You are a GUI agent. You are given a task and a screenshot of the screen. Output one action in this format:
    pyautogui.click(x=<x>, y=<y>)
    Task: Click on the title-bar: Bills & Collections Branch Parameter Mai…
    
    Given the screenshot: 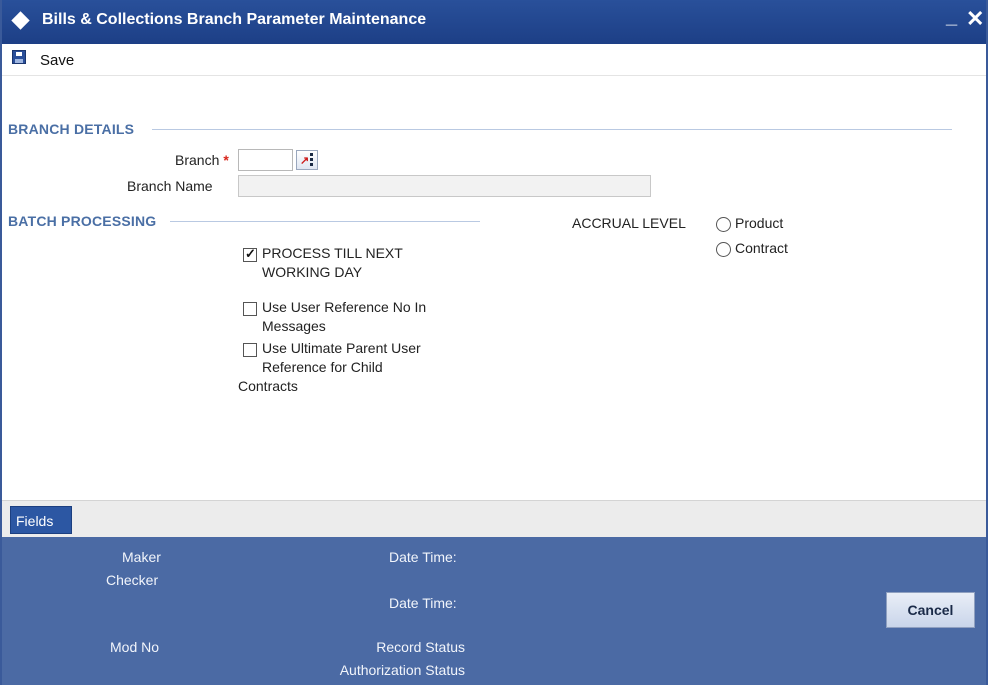 What is the action you would take?
    pyautogui.click(x=494, y=22)
    